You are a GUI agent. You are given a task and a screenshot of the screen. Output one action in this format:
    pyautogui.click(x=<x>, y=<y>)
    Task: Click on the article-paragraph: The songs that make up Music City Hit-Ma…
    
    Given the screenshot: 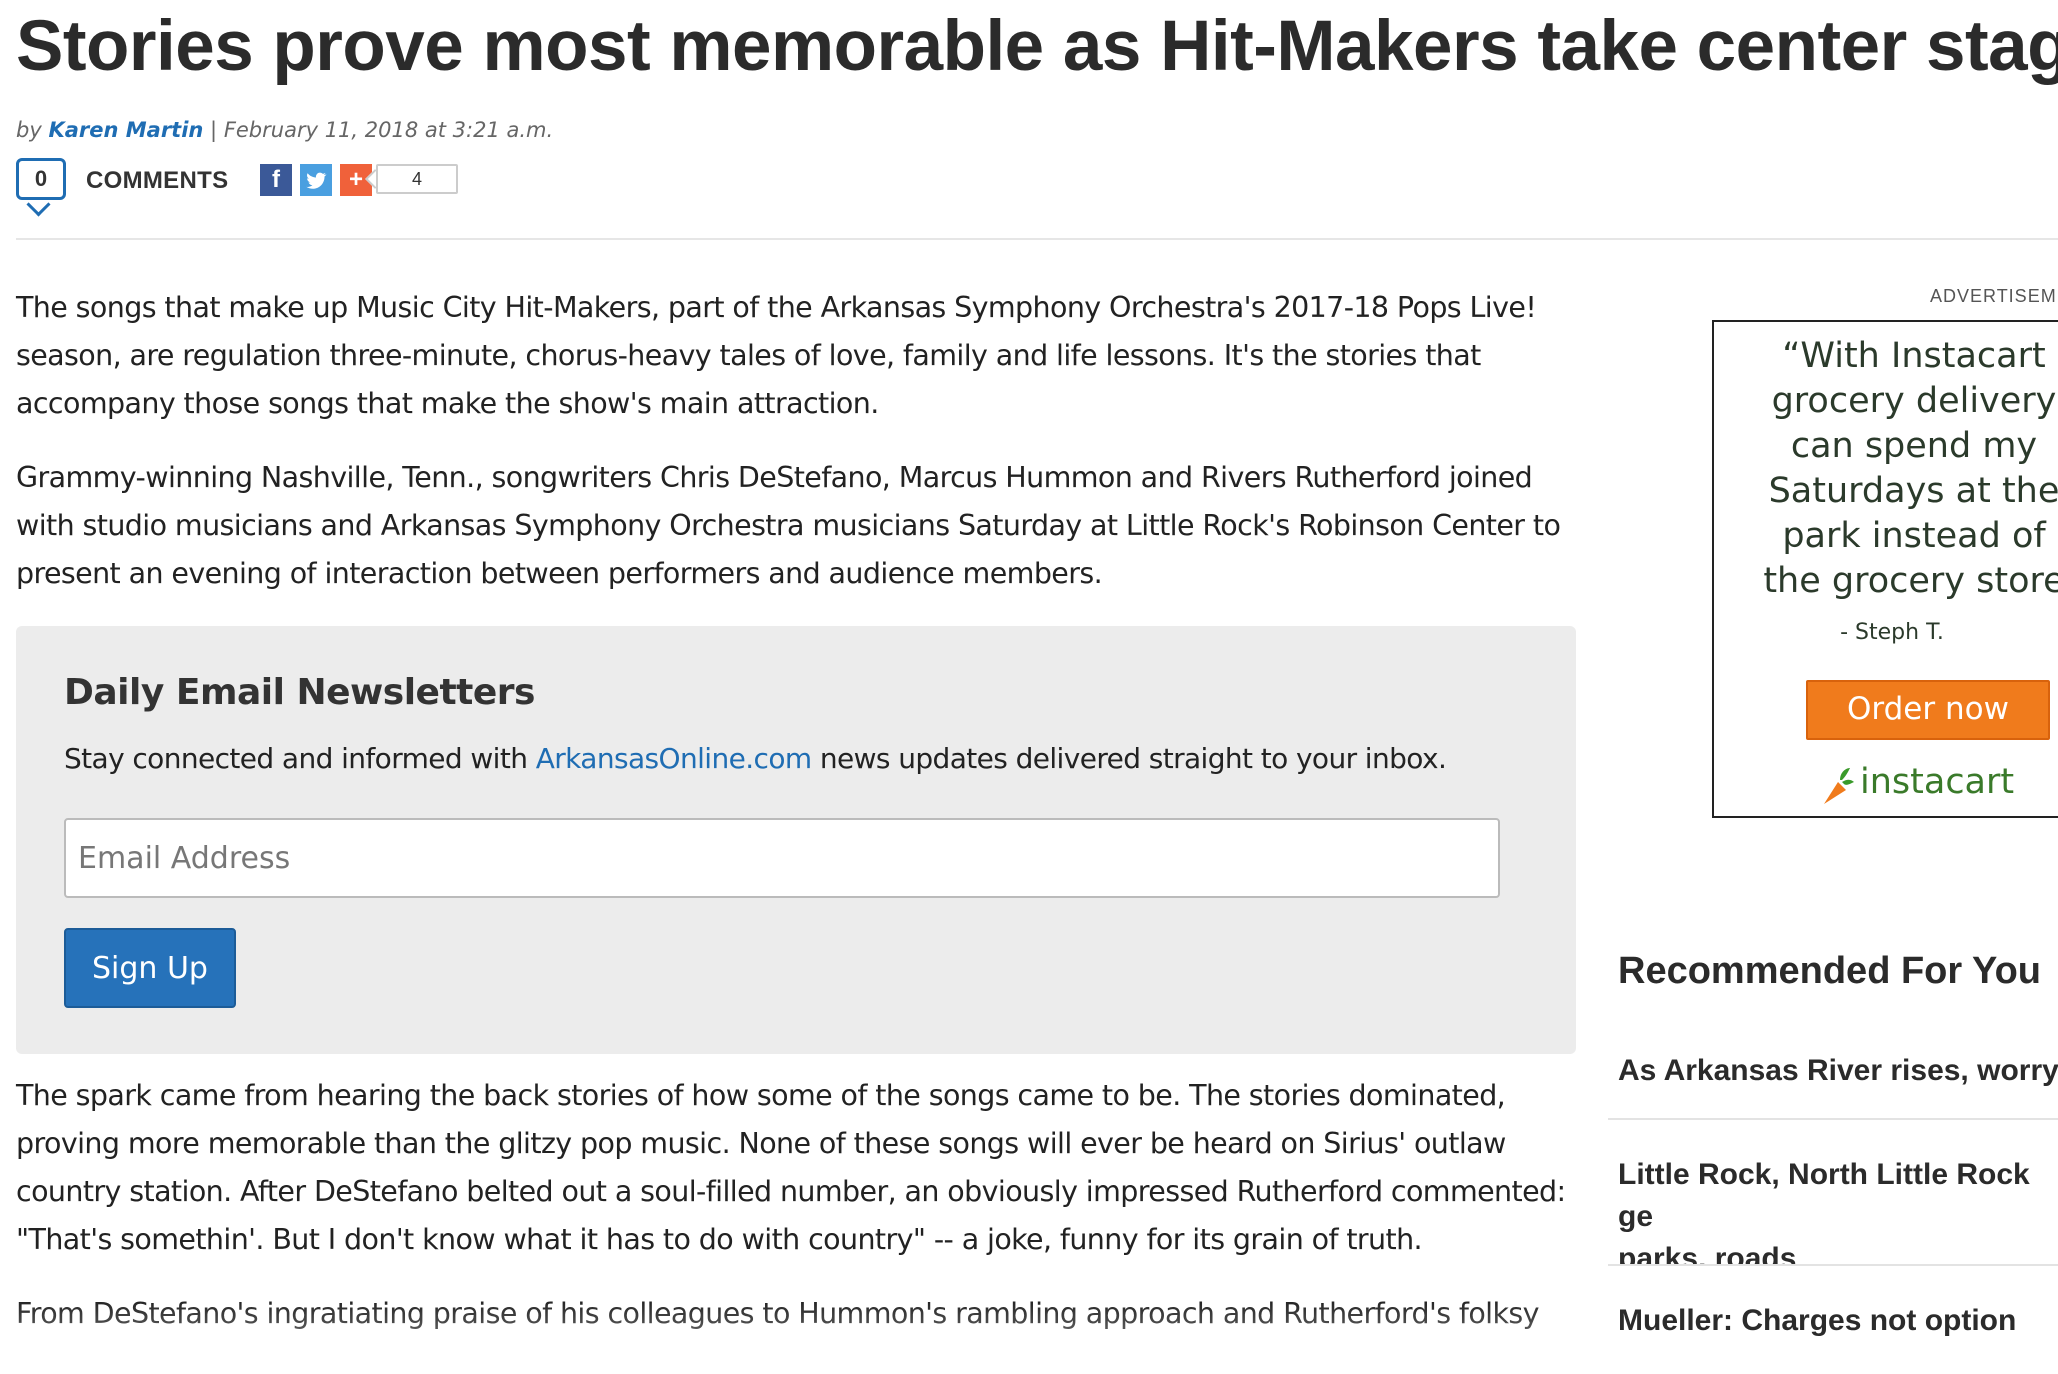 What is the action you would take?
    pyautogui.click(x=776, y=355)
    